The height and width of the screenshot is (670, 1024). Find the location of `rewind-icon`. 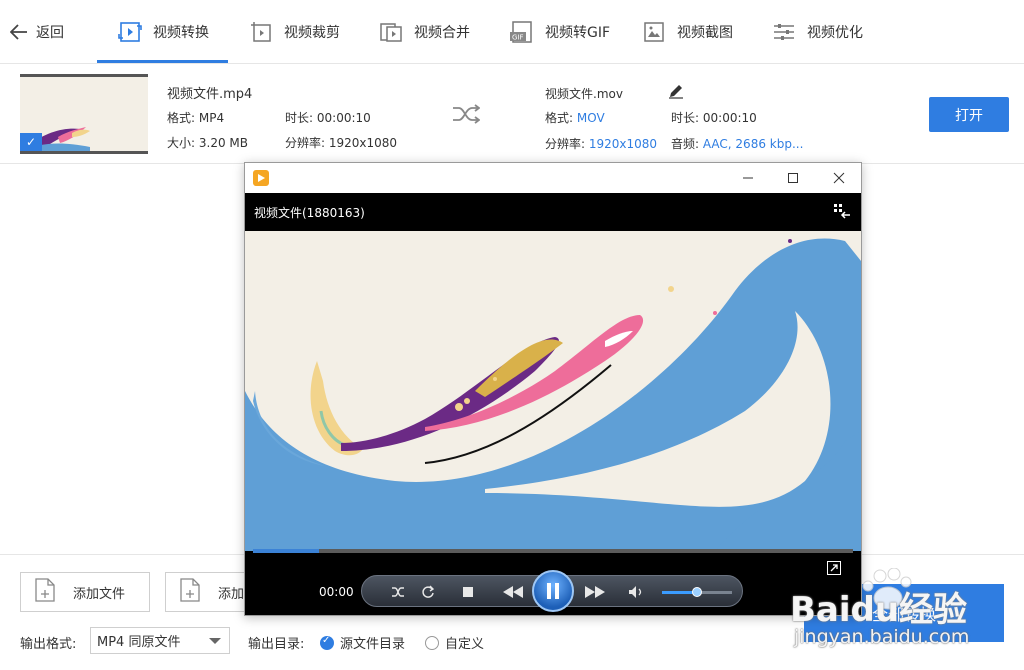

rewind-icon is located at coordinates (513, 592).